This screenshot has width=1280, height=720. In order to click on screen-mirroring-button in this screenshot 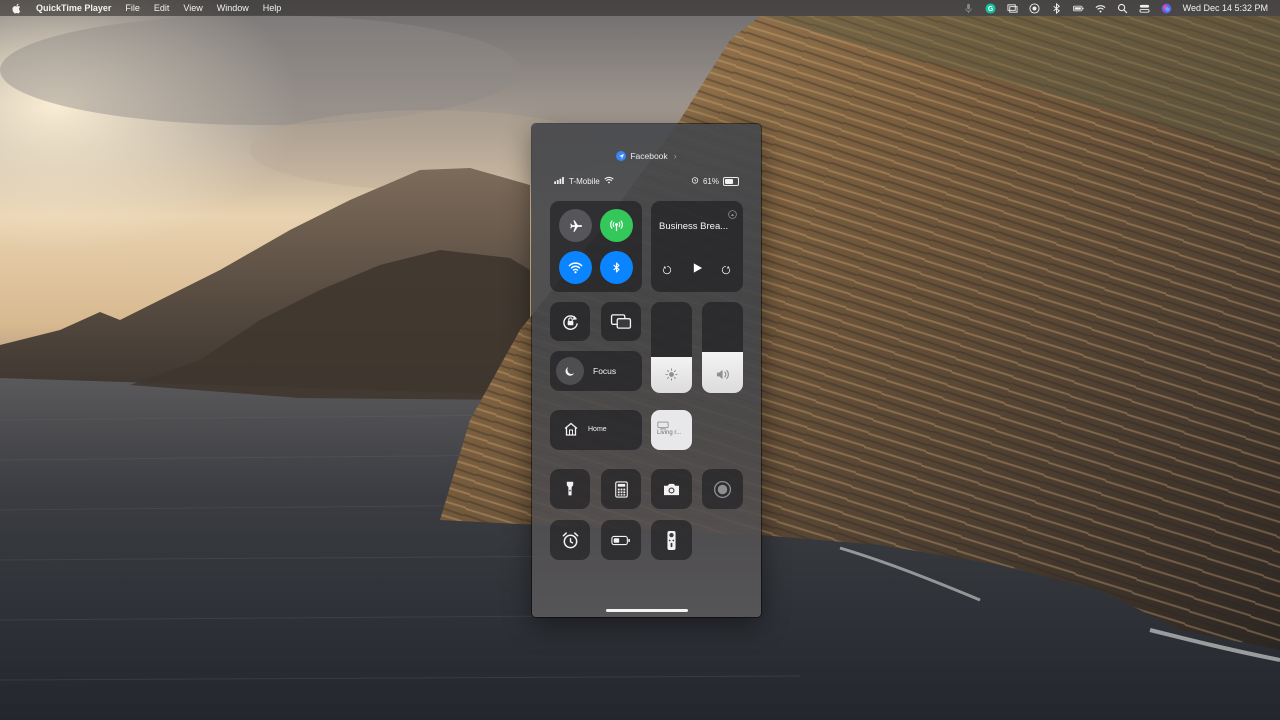, I will do `click(621, 321)`.